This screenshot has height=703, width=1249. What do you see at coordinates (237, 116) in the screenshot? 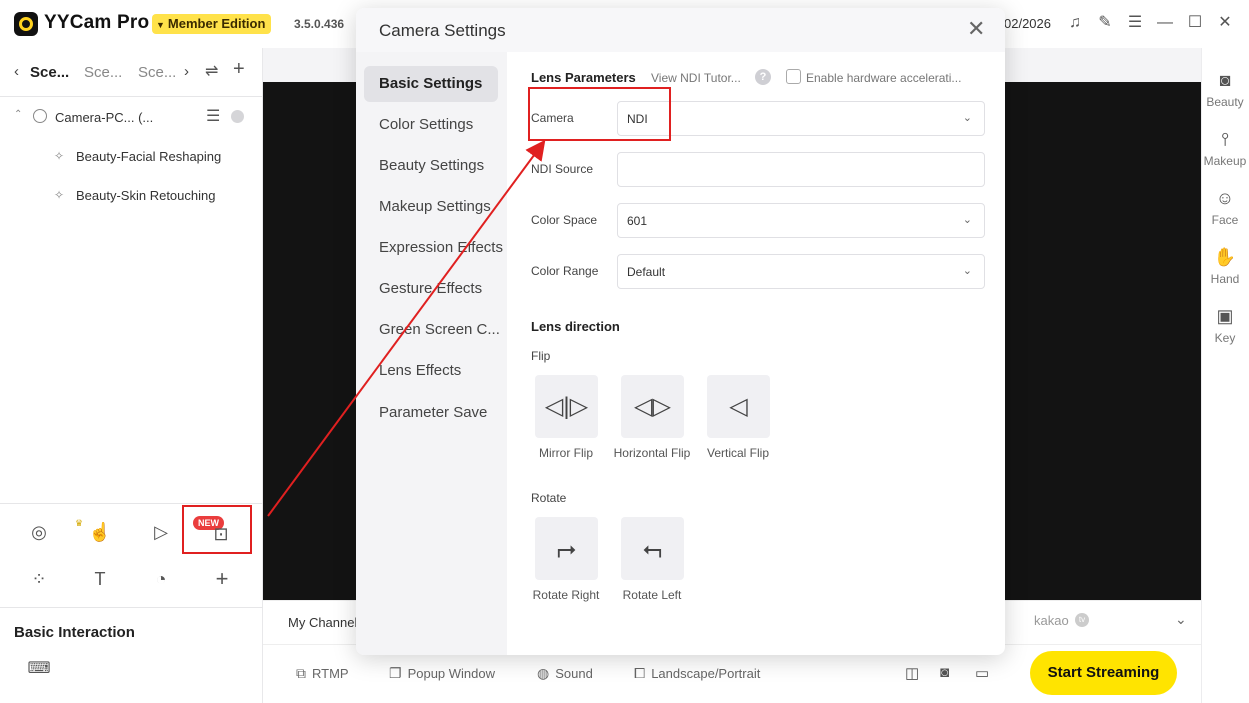
I see `source-remove-icon` at bounding box center [237, 116].